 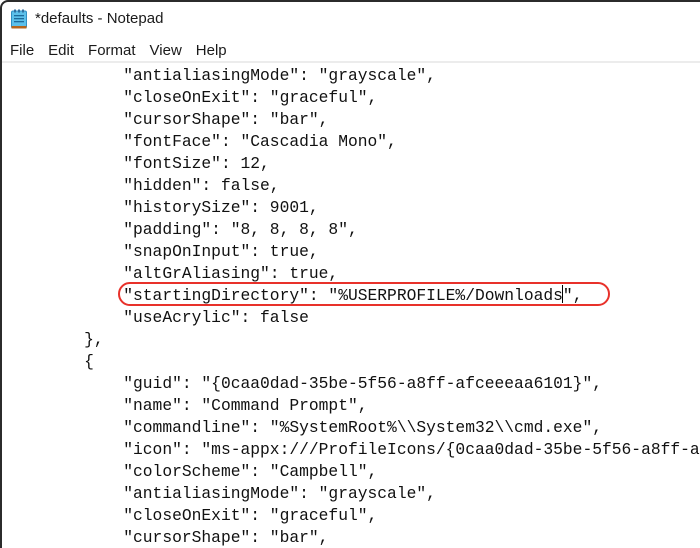 What do you see at coordinates (55, 339) in the screenshot?
I see `code-line: },` at bounding box center [55, 339].